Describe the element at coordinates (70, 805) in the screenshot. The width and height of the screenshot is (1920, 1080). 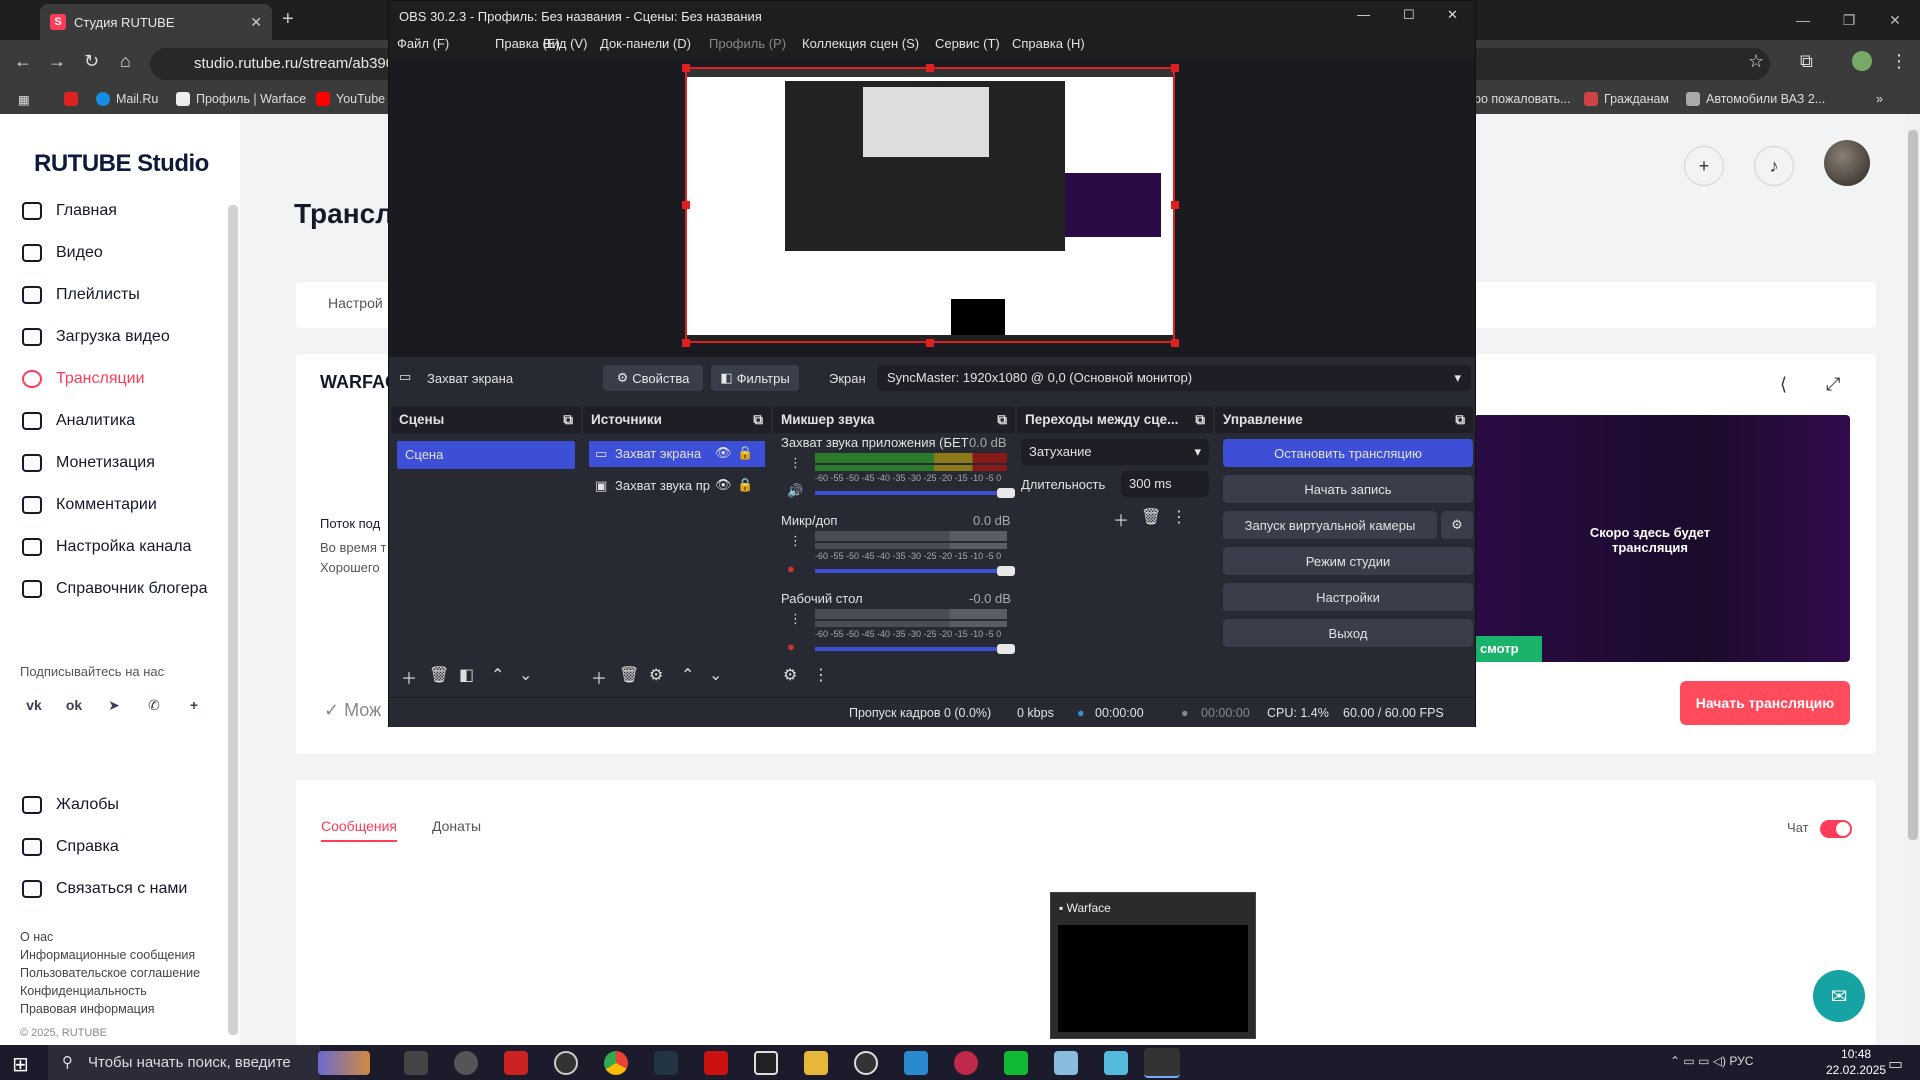
I see `nav-complaints: Жалобы` at that location.